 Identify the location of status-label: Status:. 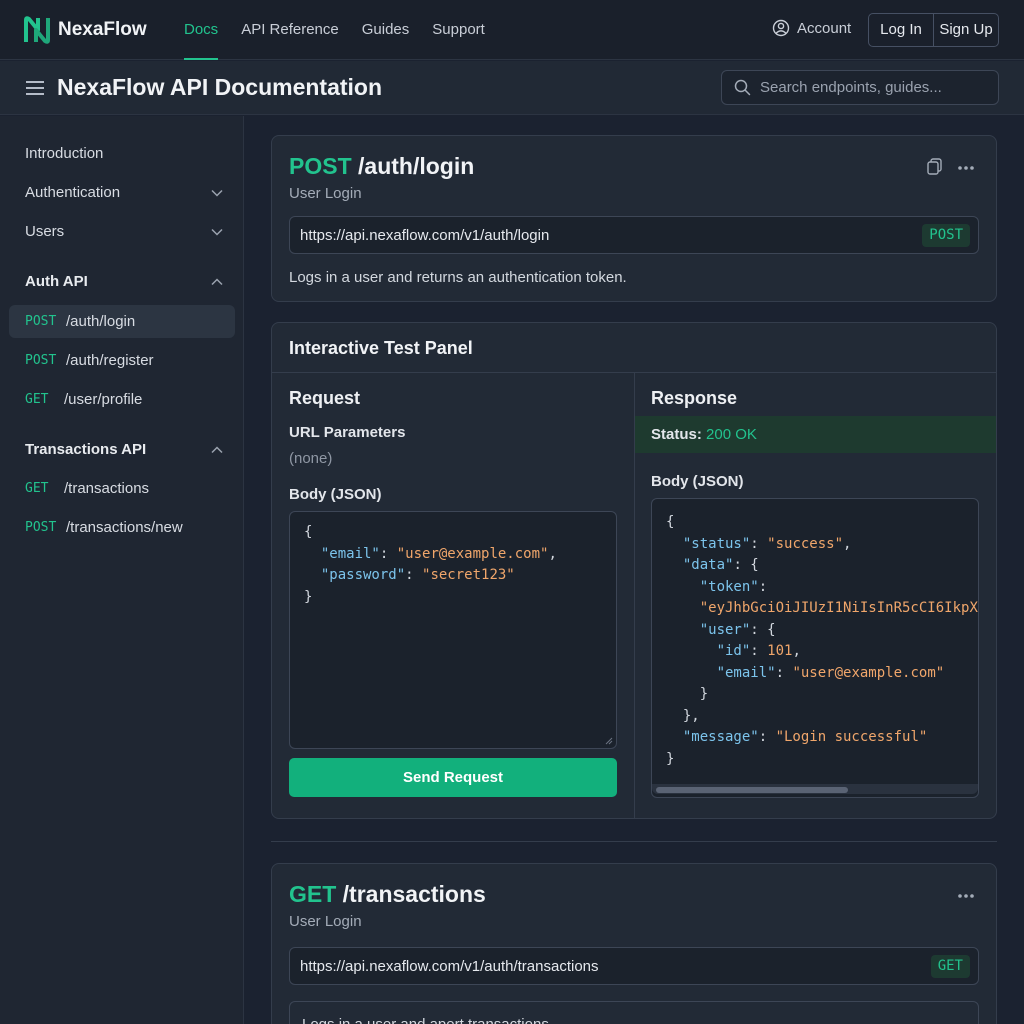
(676, 434).